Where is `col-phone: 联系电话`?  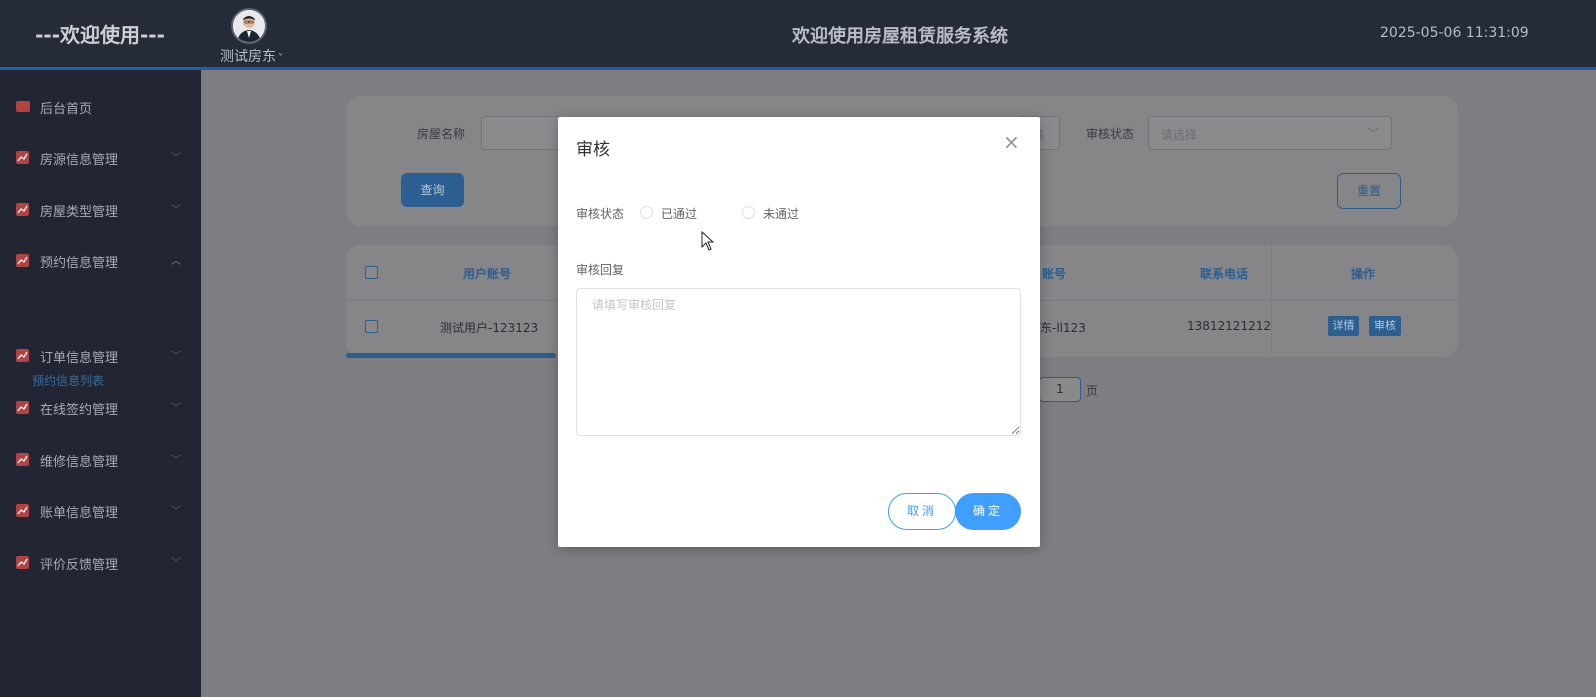
col-phone: 联系电话 is located at coordinates (1224, 274).